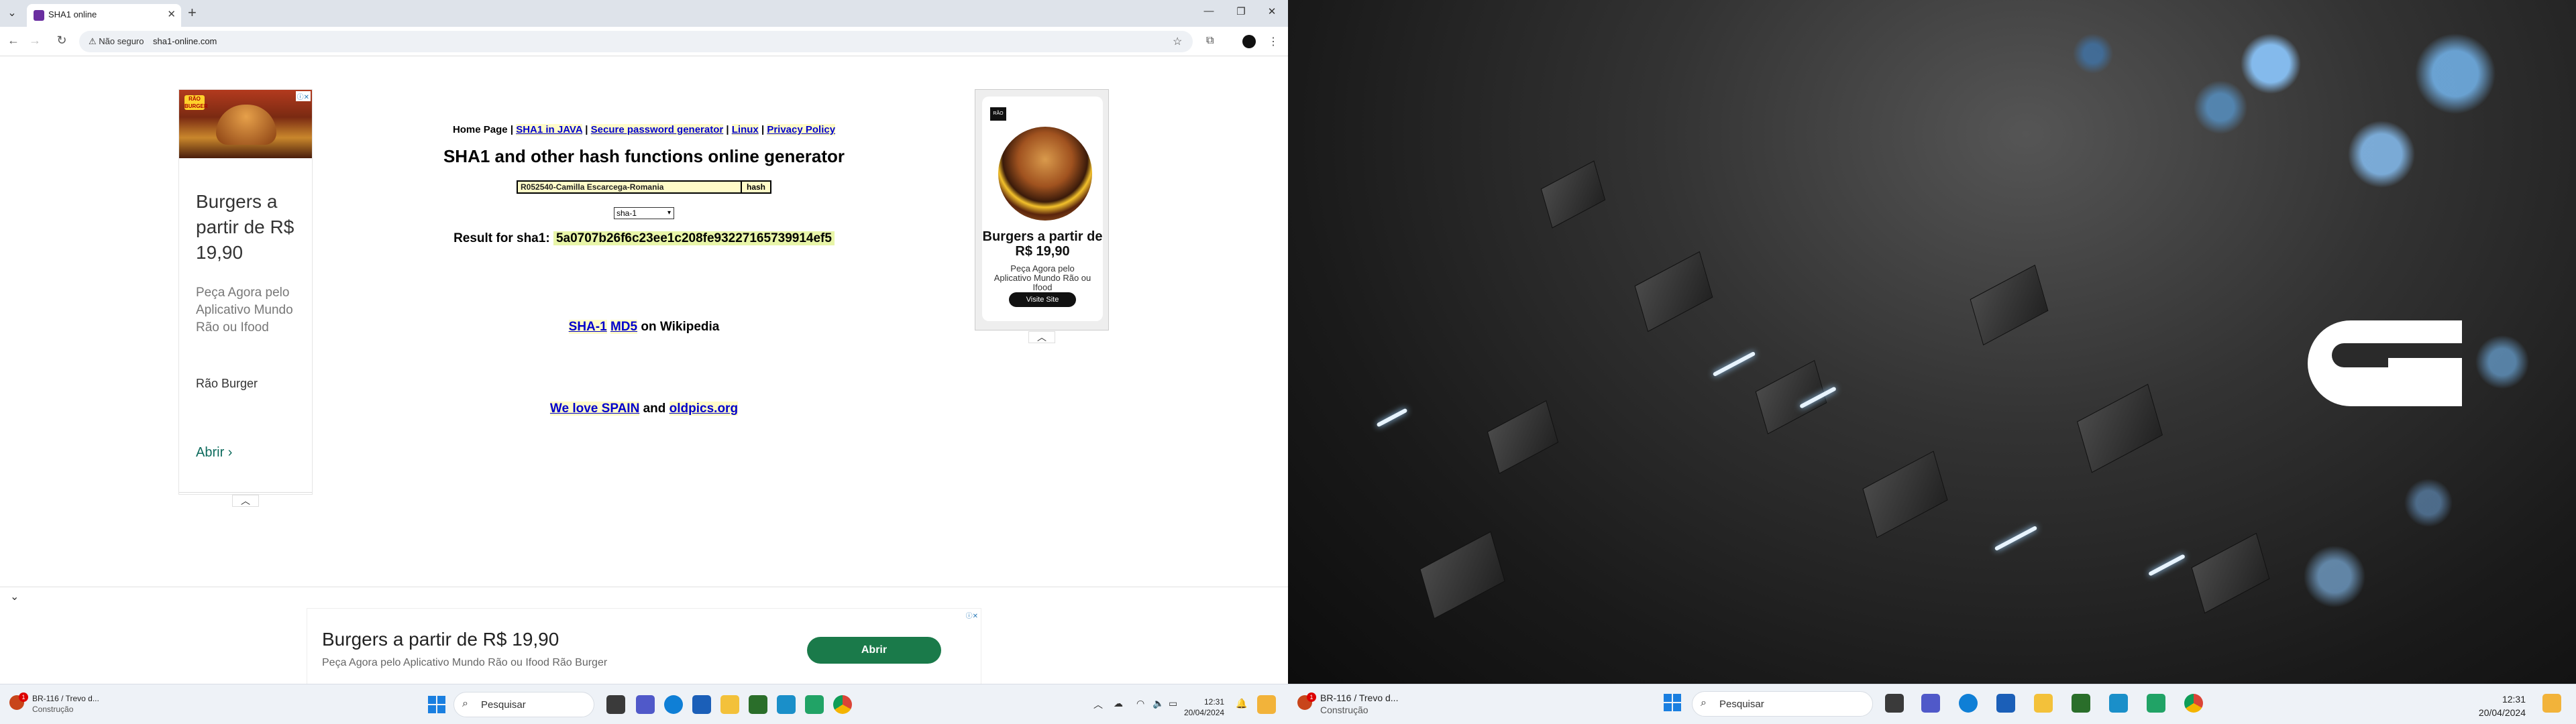 Image resolution: width=2576 pixels, height=724 pixels. Describe the element at coordinates (801, 129) in the screenshot. I see `nav-privacy: Privacy Policy` at that location.